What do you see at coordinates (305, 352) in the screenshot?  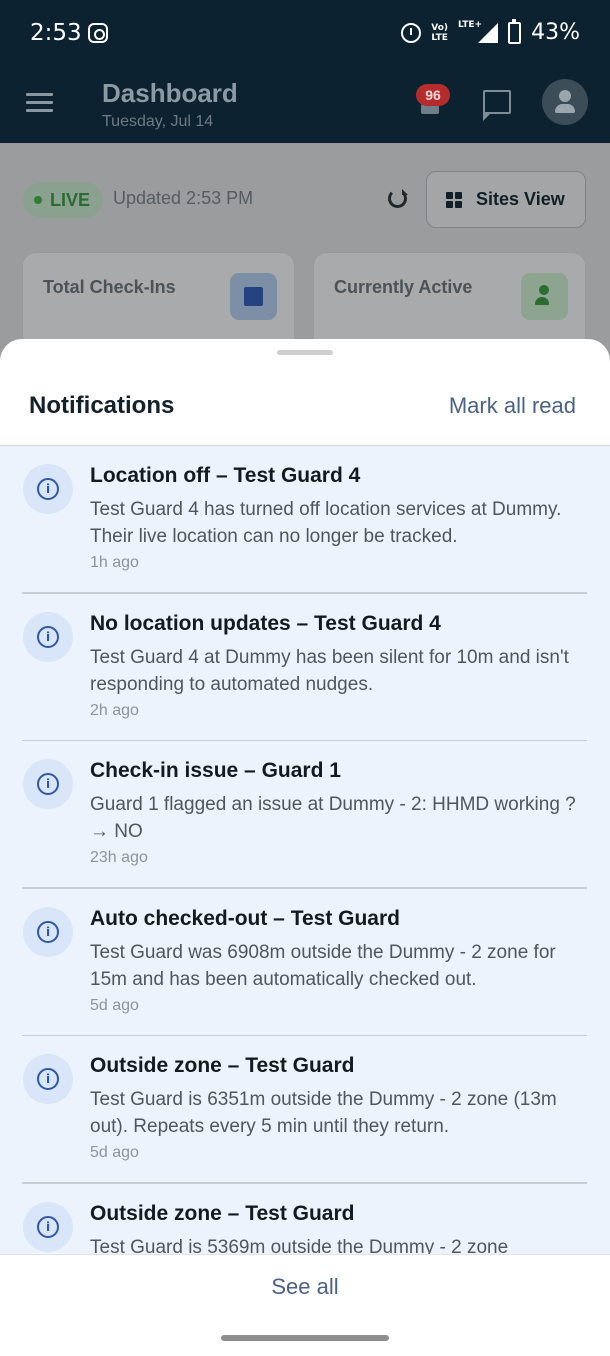 I see `drag-handle` at bounding box center [305, 352].